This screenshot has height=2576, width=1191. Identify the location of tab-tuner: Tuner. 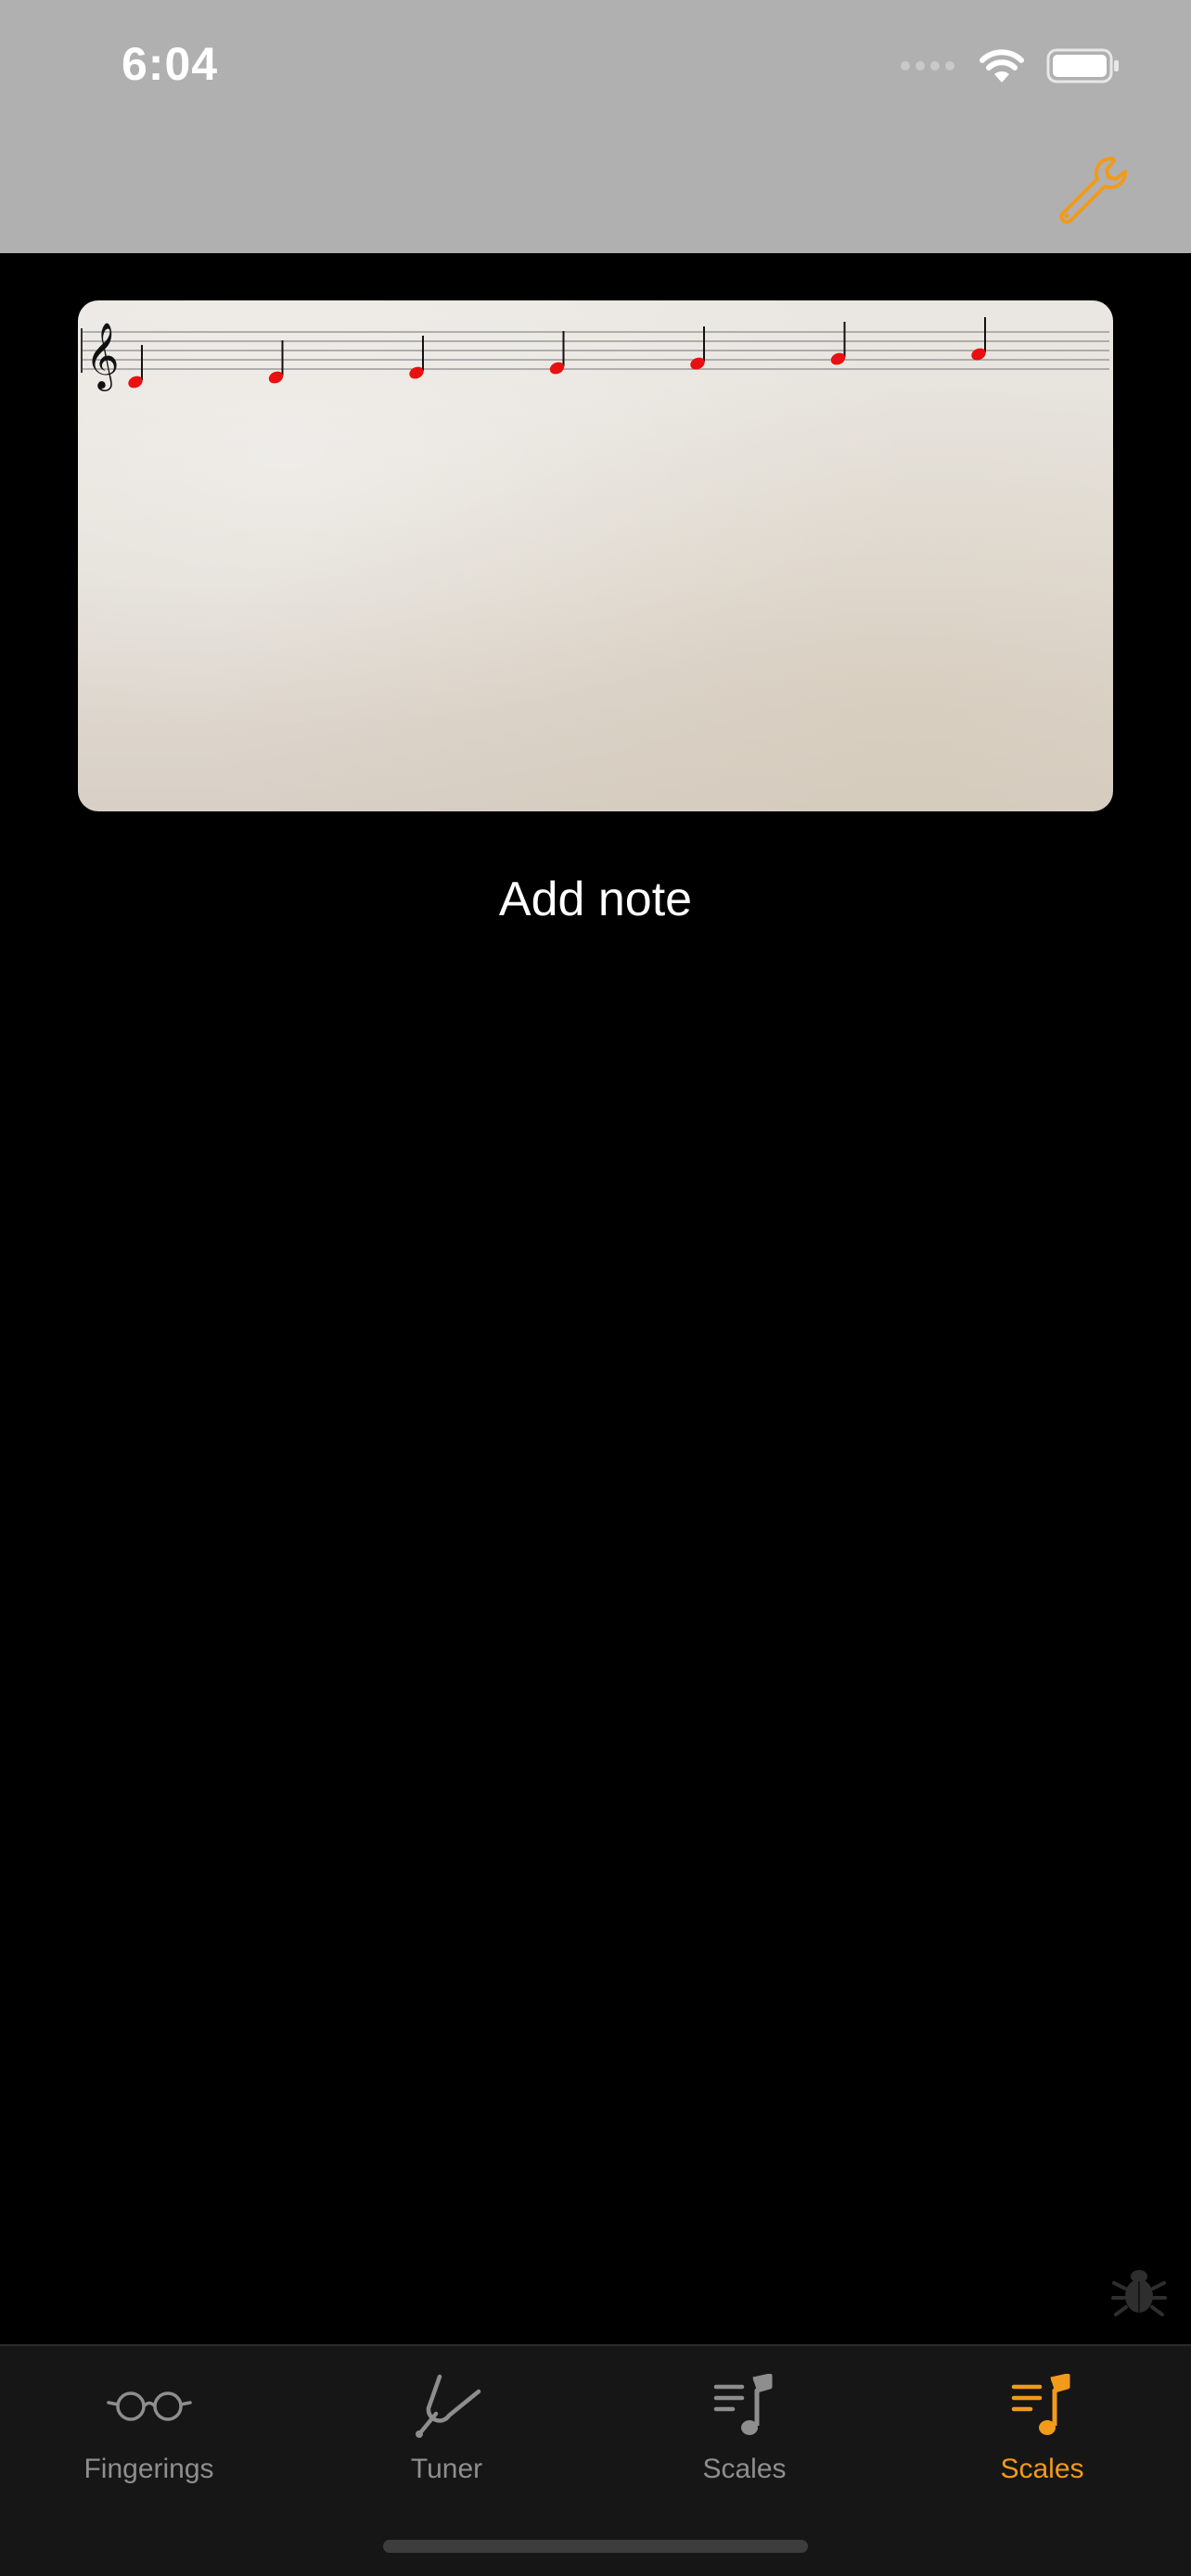
(447, 2434).